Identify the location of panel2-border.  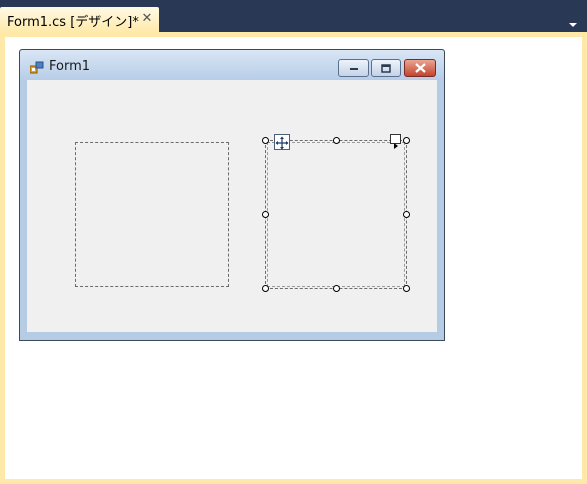
(336, 214).